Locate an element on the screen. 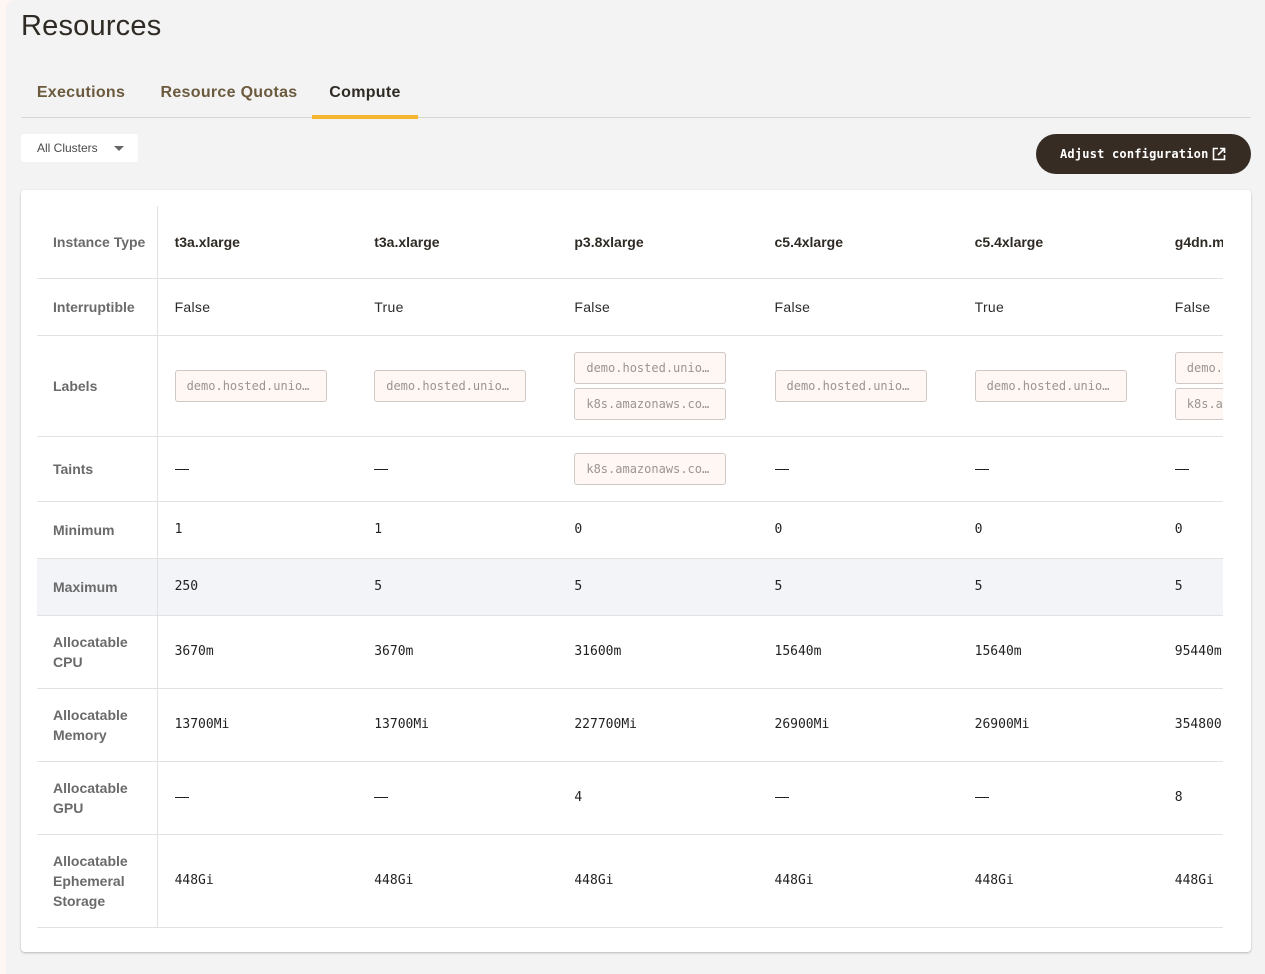 Image resolution: width=1265 pixels, height=974 pixels. row-header: Allocatable Memory is located at coordinates (97, 724).